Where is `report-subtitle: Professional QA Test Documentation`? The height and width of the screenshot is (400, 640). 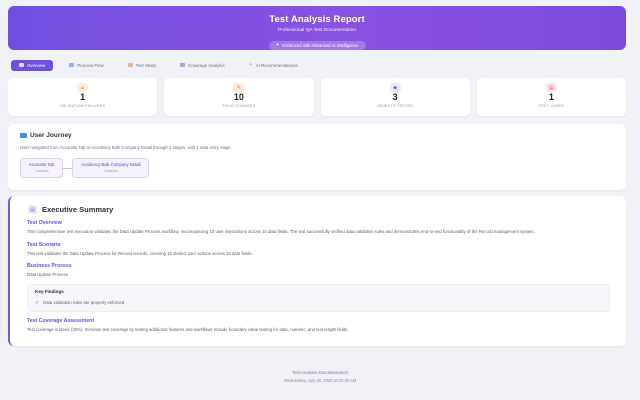
report-subtitle: Professional QA Test Documentation is located at coordinates (317, 30).